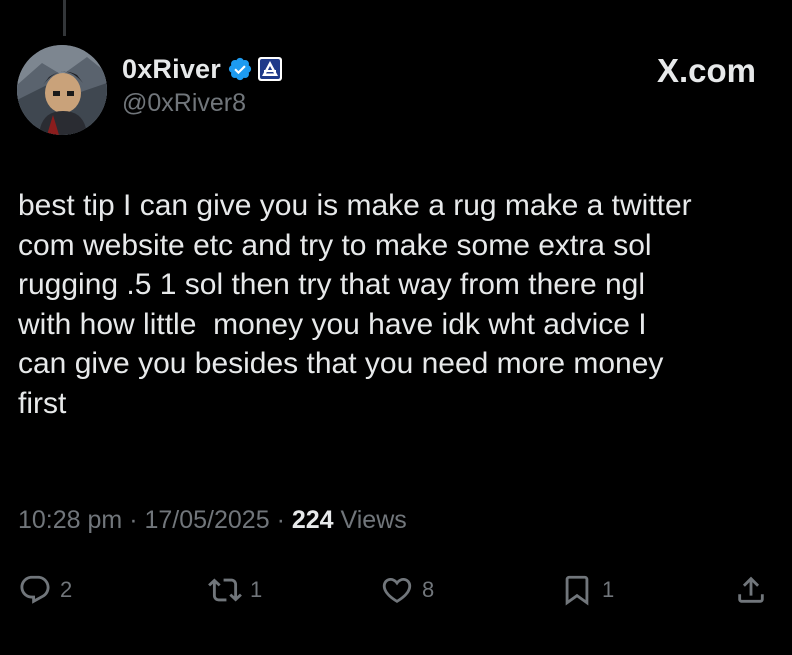 Image resolution: width=792 pixels, height=655 pixels. Describe the element at coordinates (312, 520) in the screenshot. I see `views-count: 224` at that location.